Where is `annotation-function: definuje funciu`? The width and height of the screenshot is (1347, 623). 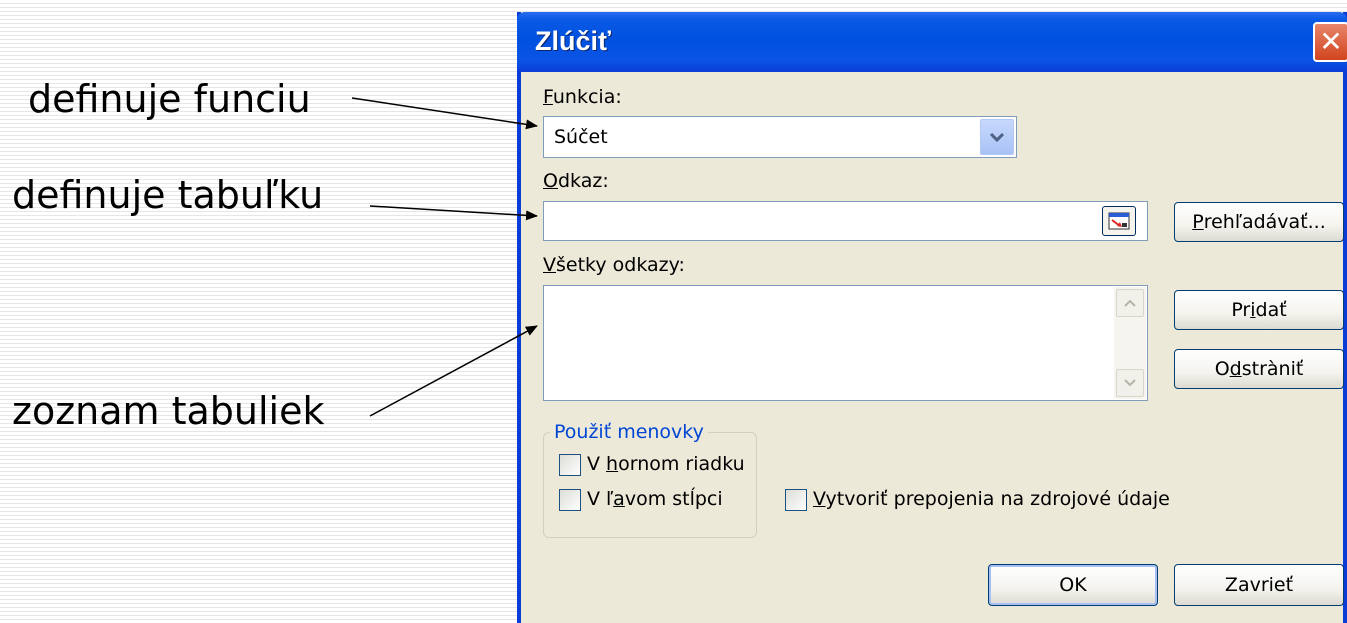 annotation-function: definuje funciu is located at coordinates (169, 99).